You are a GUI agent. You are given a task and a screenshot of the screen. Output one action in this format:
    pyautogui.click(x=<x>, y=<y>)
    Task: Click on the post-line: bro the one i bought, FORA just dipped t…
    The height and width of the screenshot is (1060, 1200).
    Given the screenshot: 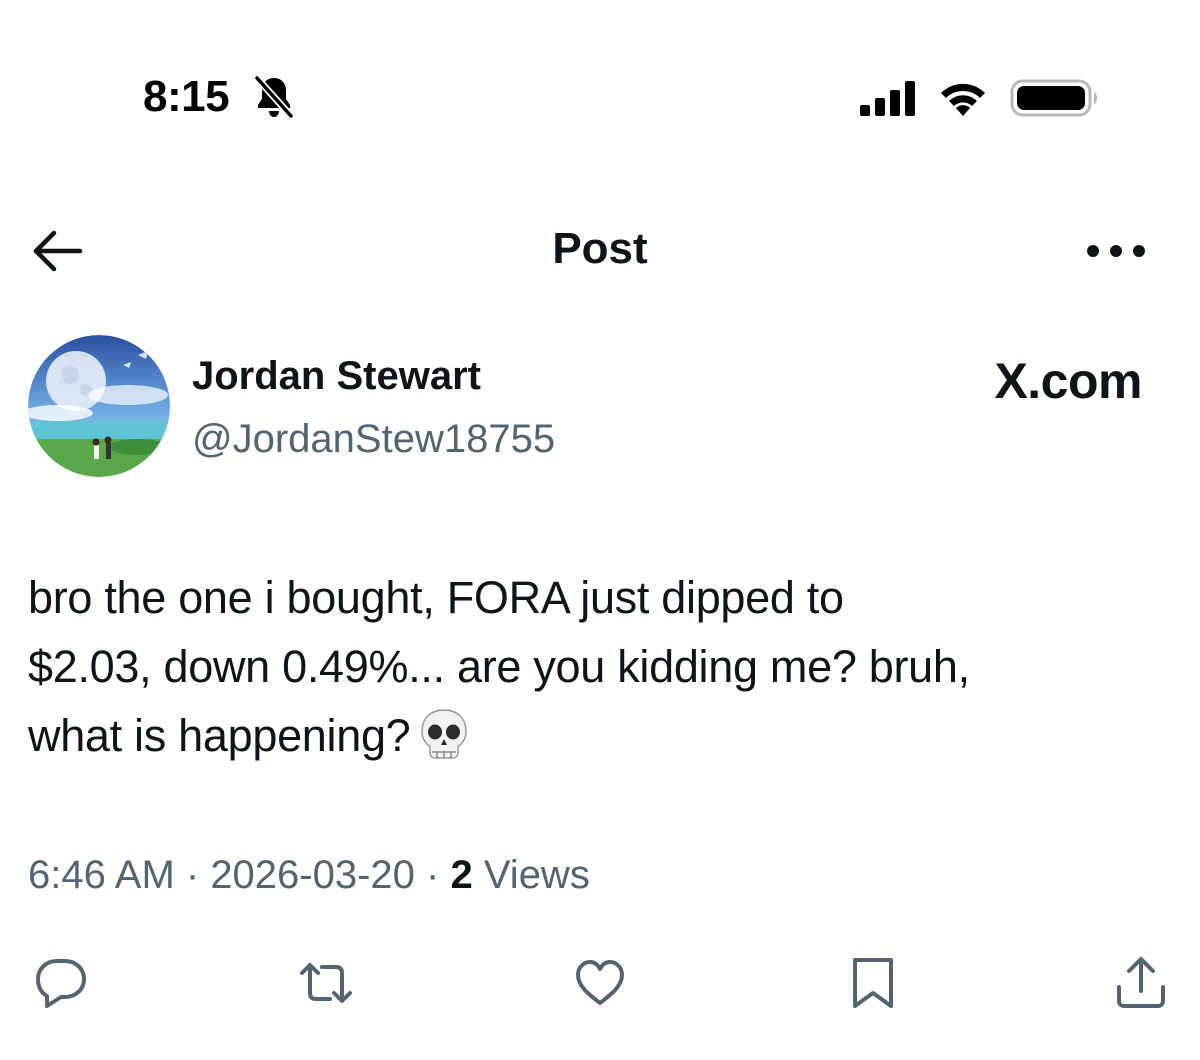 What is the action you would take?
    pyautogui.click(x=436, y=597)
    